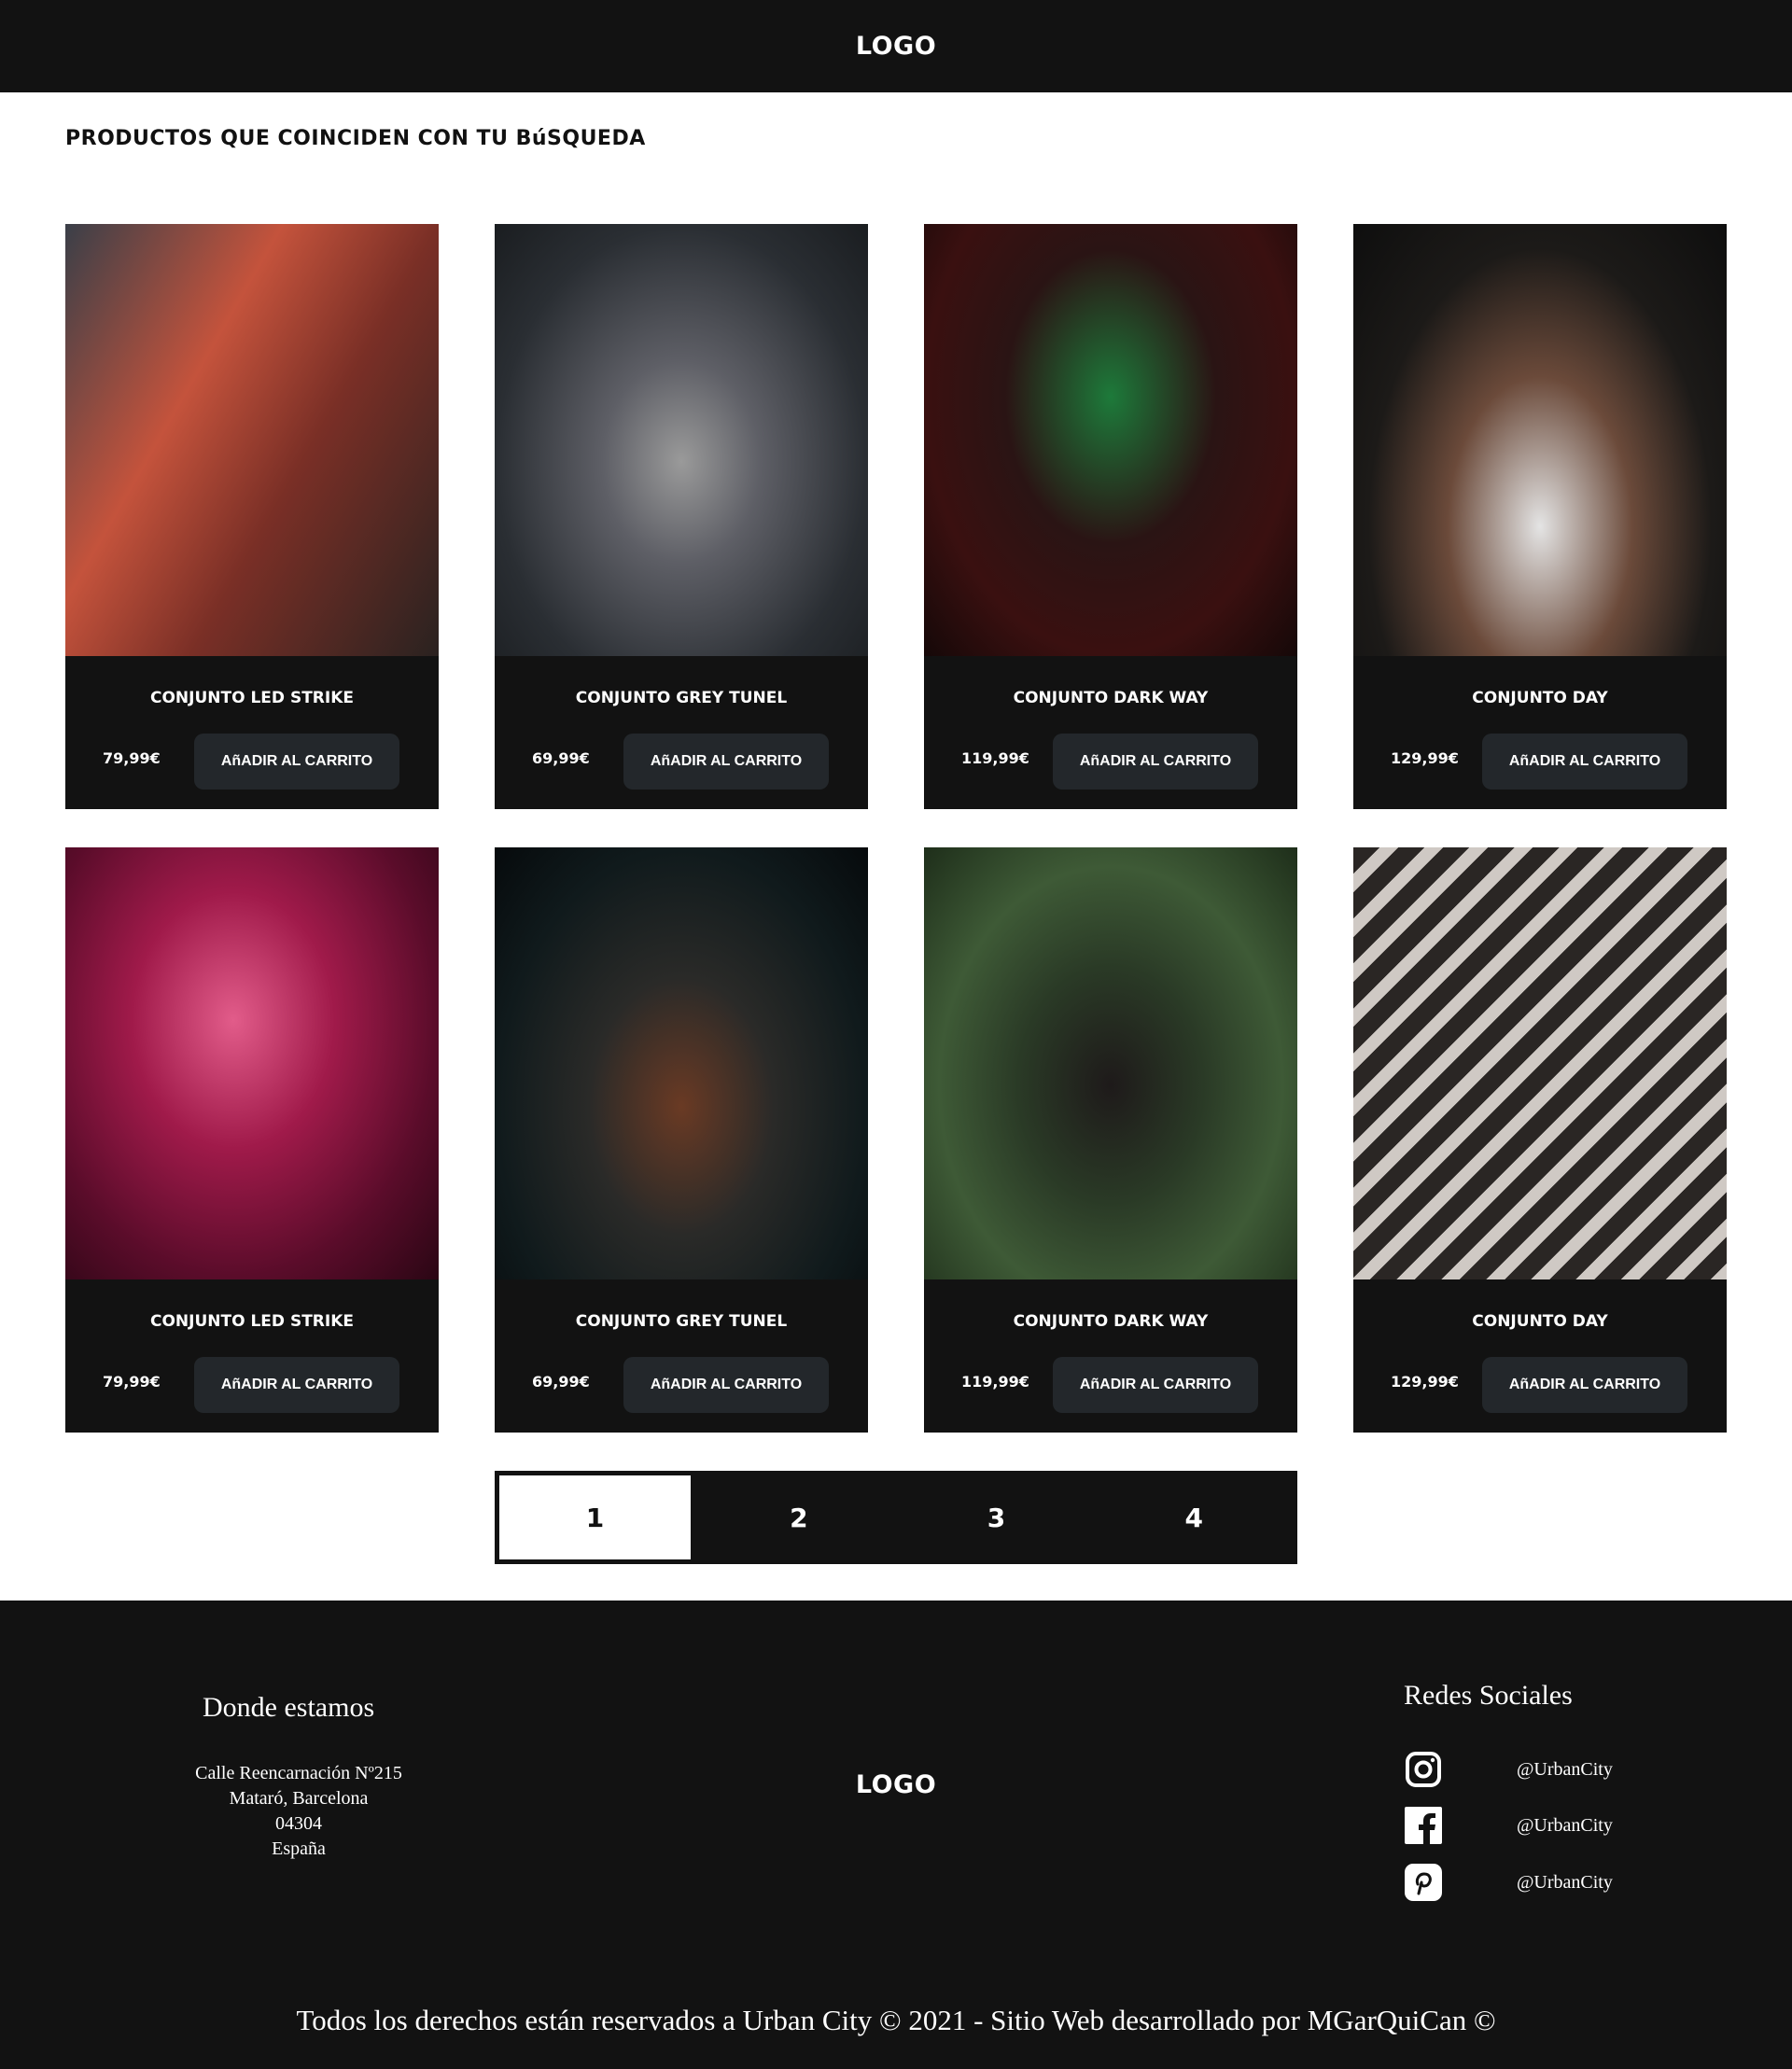 The image size is (1792, 2069). What do you see at coordinates (595, 1517) in the screenshot?
I see `page-1-button: 1` at bounding box center [595, 1517].